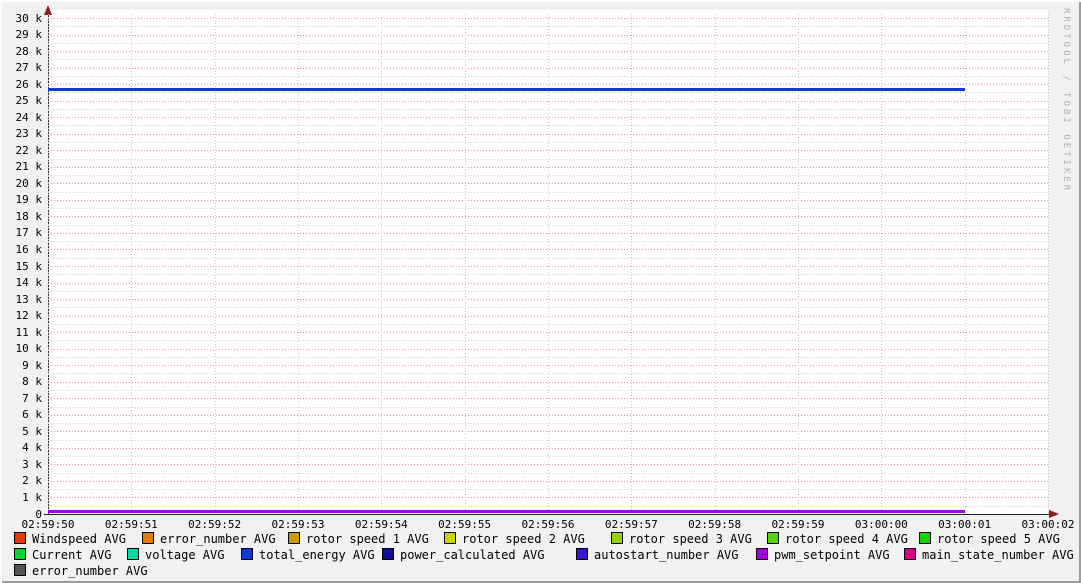 This screenshot has height=583, width=1081. Describe the element at coordinates (29, 117) in the screenshot. I see `y-tick-label: 24 k` at that location.